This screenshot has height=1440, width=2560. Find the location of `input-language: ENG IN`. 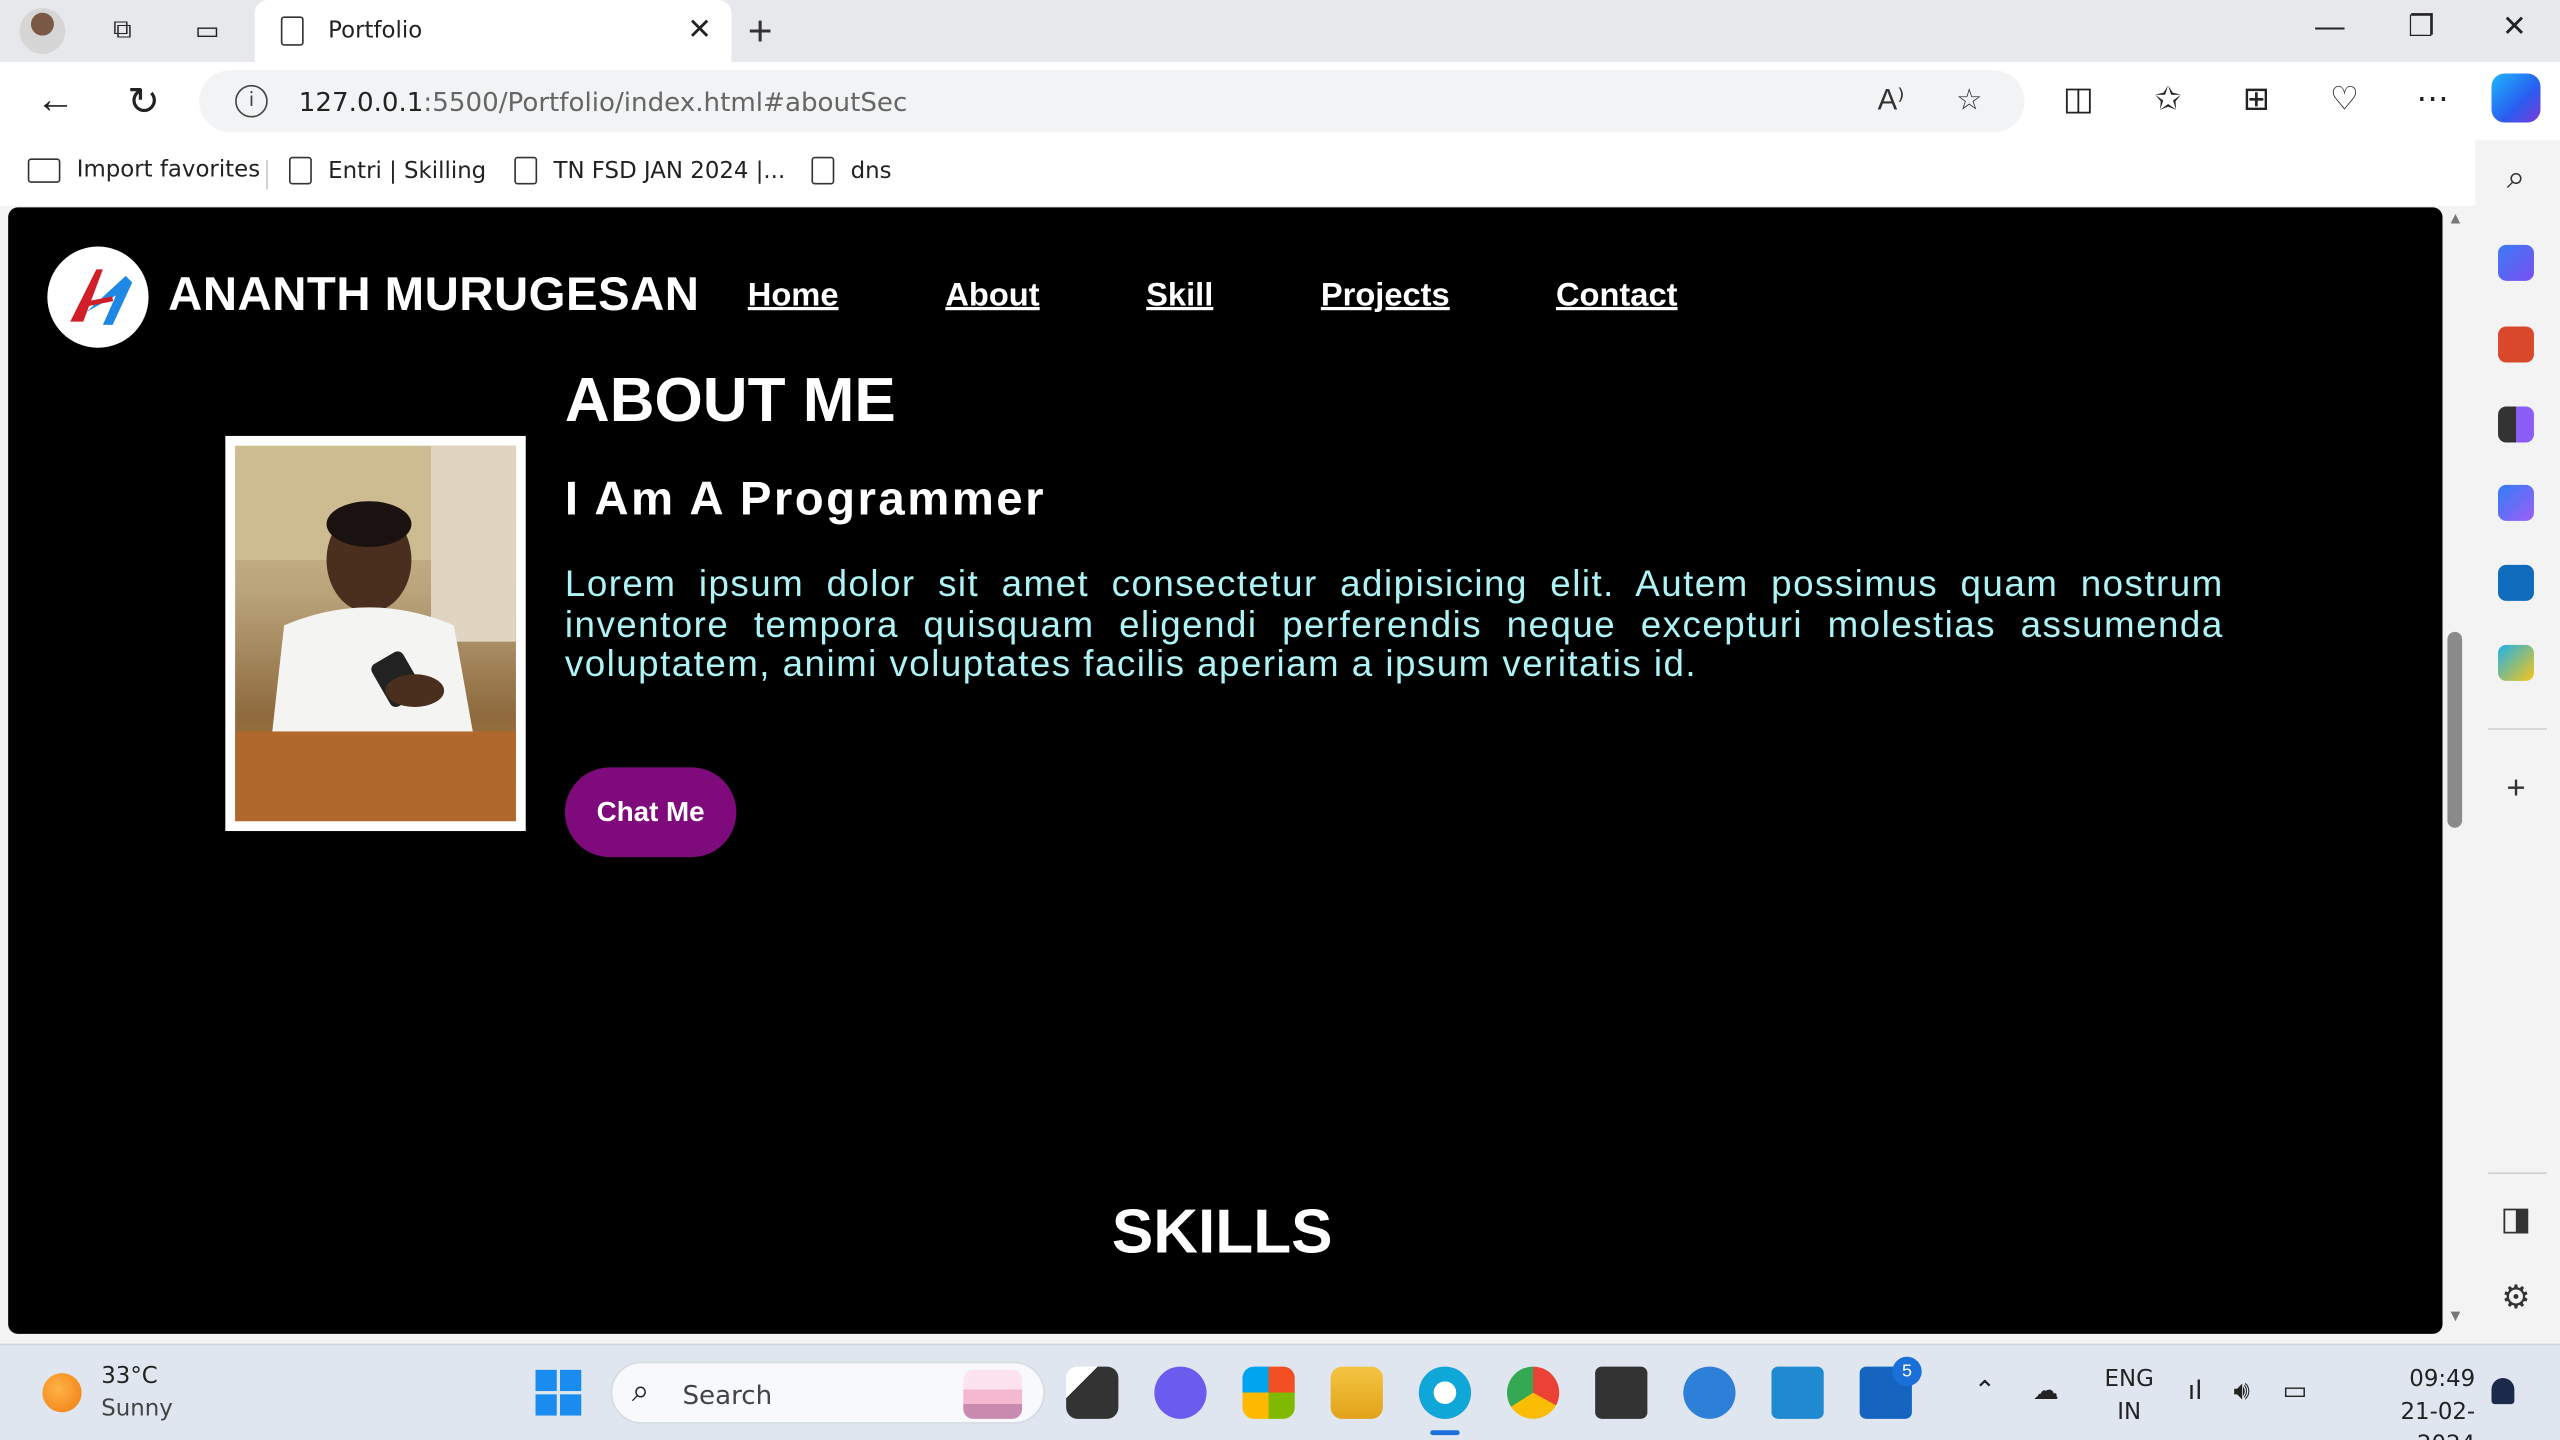

input-language: ENG IN is located at coordinates (2129, 1395).